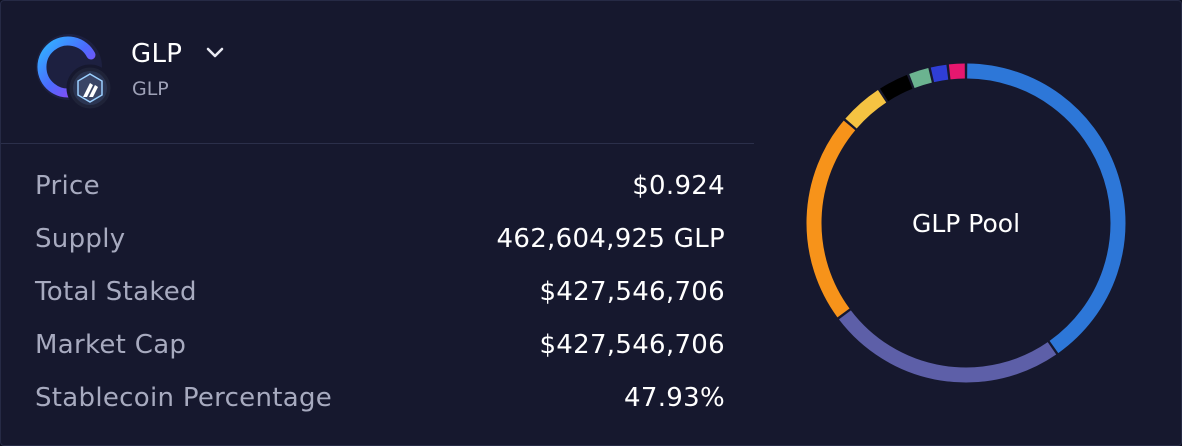 This screenshot has width=1182, height=446. Describe the element at coordinates (215, 52) in the screenshot. I see `chevron-down-icon` at that location.